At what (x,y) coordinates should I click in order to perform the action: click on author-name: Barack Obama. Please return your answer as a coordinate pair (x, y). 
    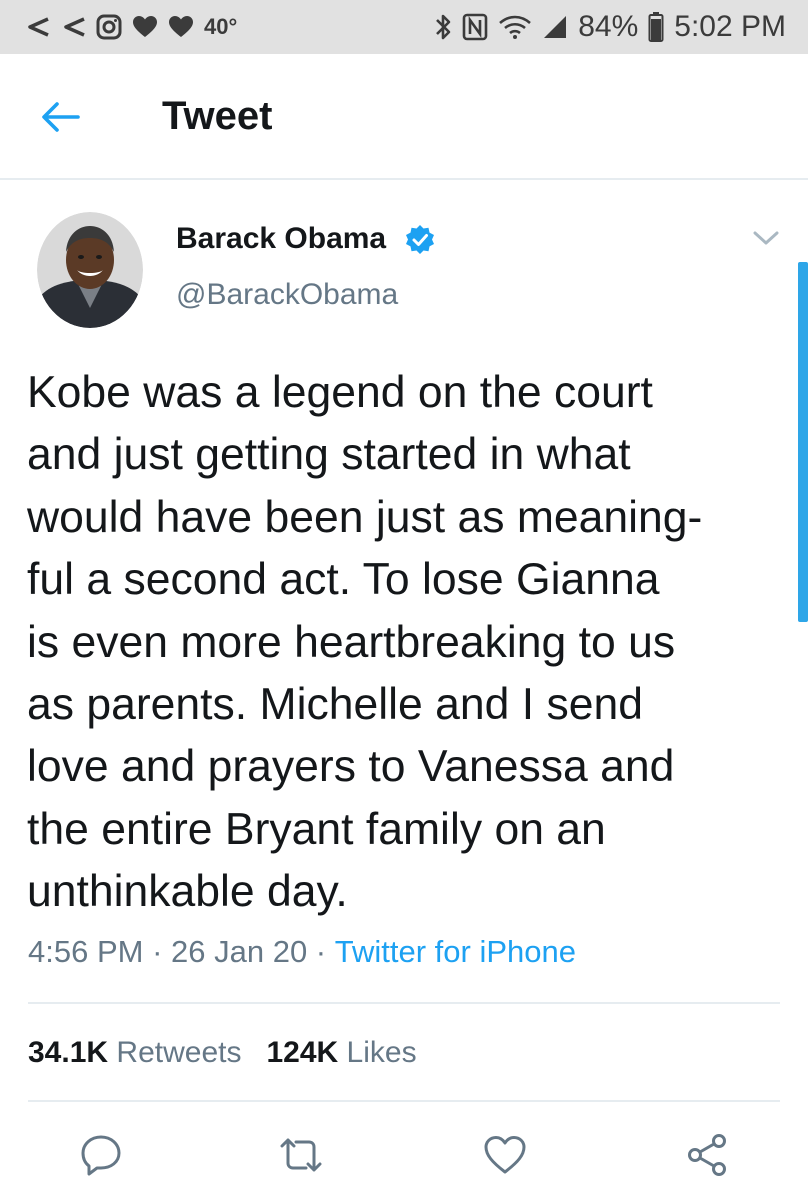
    Looking at the image, I should click on (281, 239).